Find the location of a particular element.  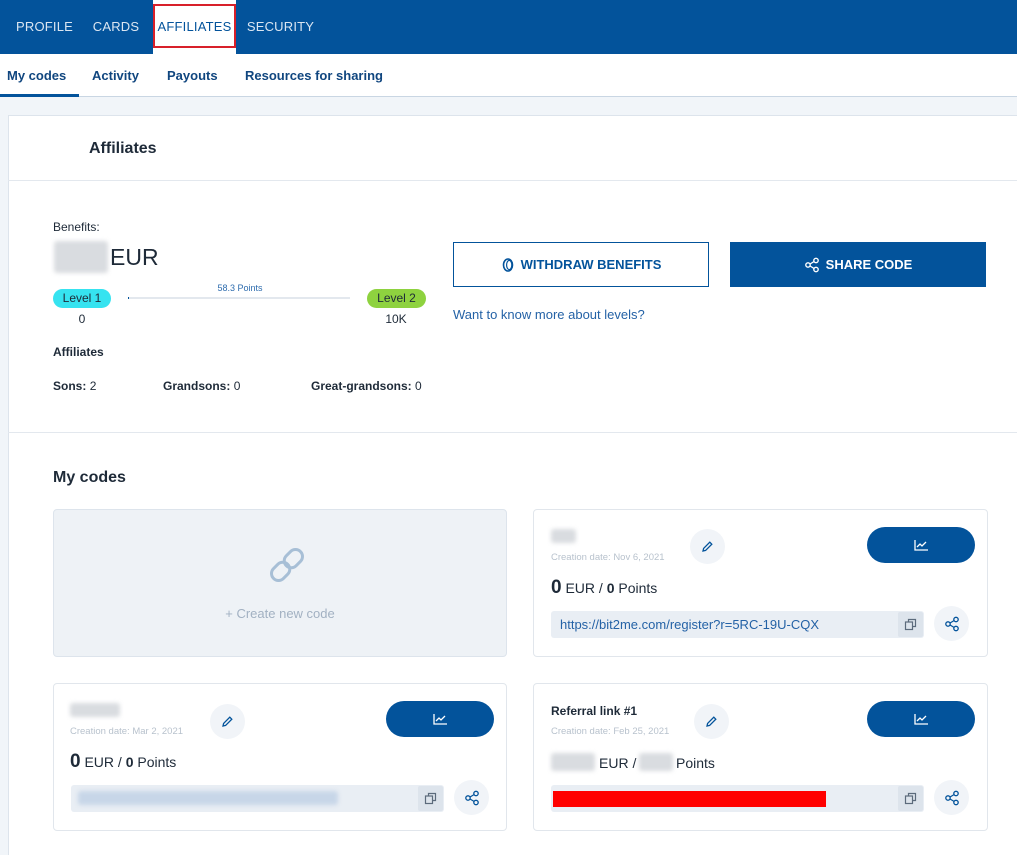

levels-info-link: Want to know more about levels? is located at coordinates (549, 314).